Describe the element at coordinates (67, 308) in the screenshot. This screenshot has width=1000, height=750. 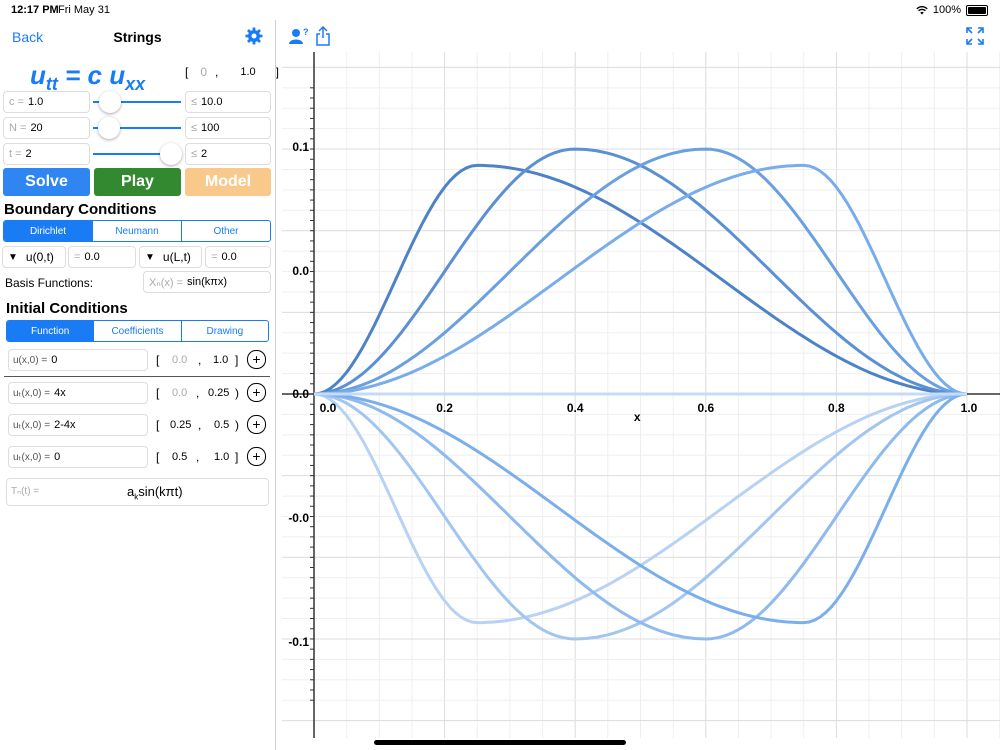
I see `initial-conditions-heading: Initial Conditions` at that location.